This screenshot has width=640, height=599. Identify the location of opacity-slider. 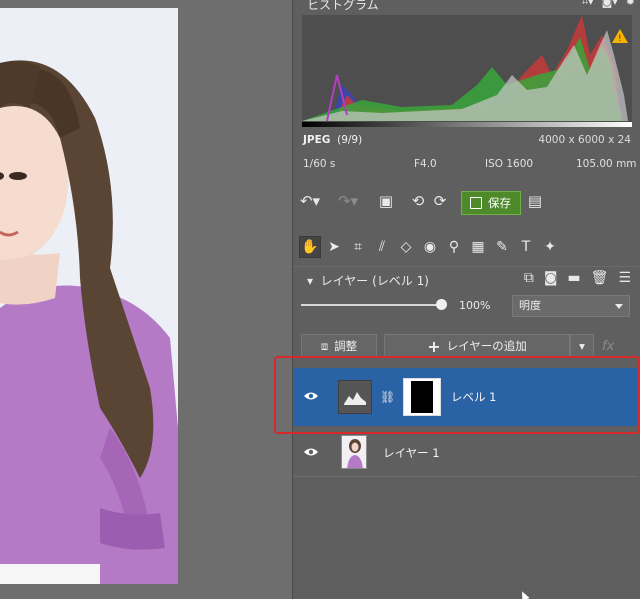
(371, 305).